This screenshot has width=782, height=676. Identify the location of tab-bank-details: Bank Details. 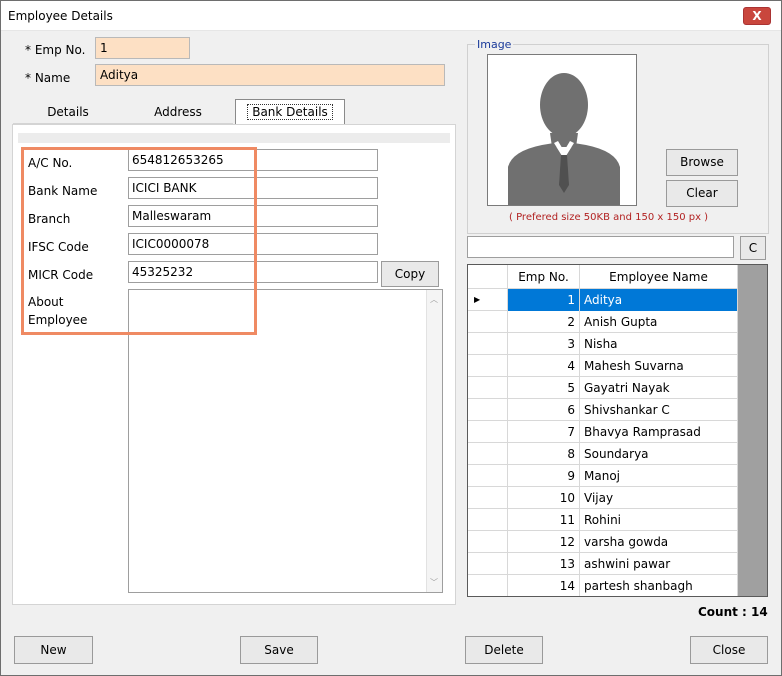
(290, 111).